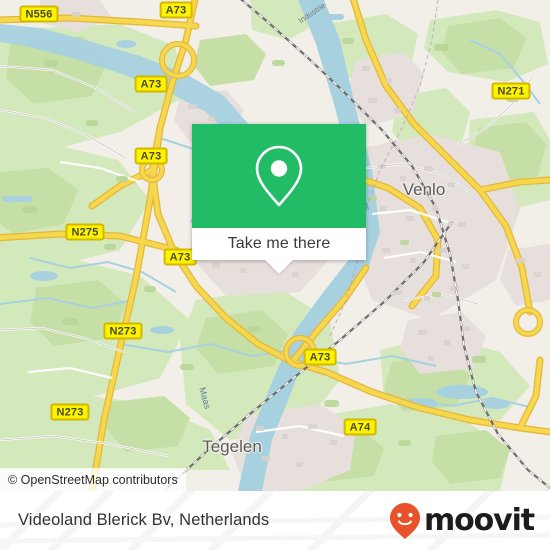  I want to click on location-popup: Take me there, so click(279, 199).